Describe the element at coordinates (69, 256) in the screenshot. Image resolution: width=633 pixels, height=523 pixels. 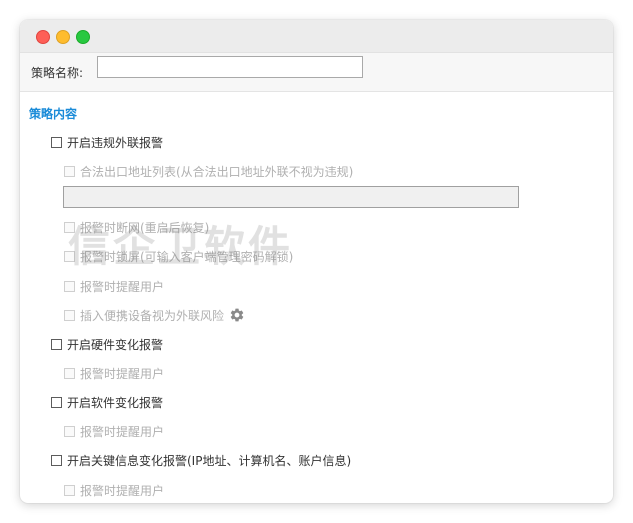
I see `lock-screen-checkbox` at that location.